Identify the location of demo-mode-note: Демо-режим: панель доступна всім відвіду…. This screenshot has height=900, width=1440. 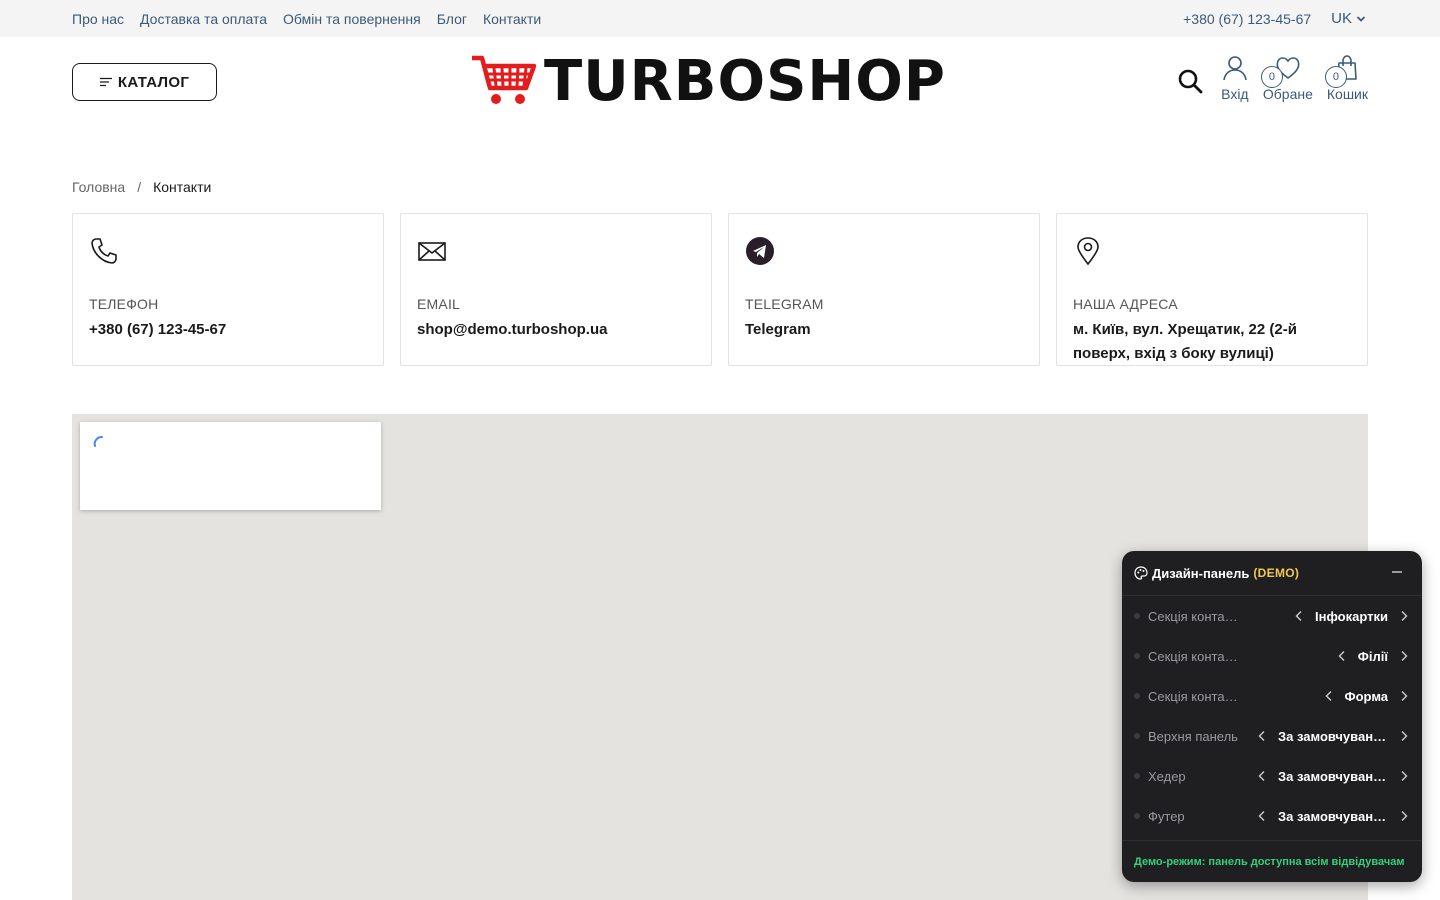
(1272, 861).